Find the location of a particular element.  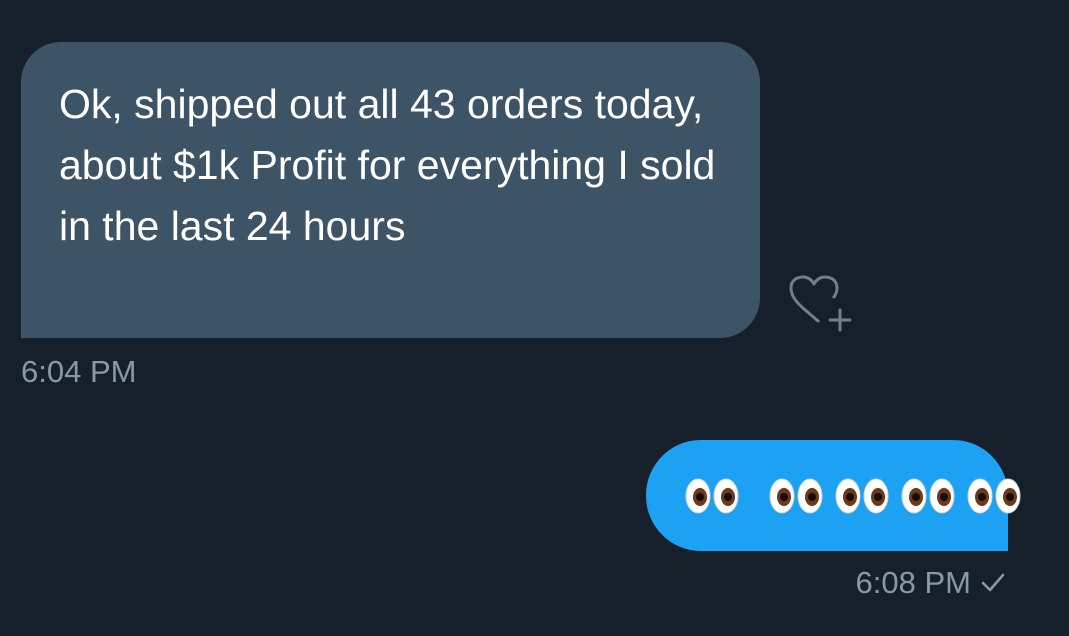

incoming-message-timestamp: 6:04 PM is located at coordinates (79, 371).